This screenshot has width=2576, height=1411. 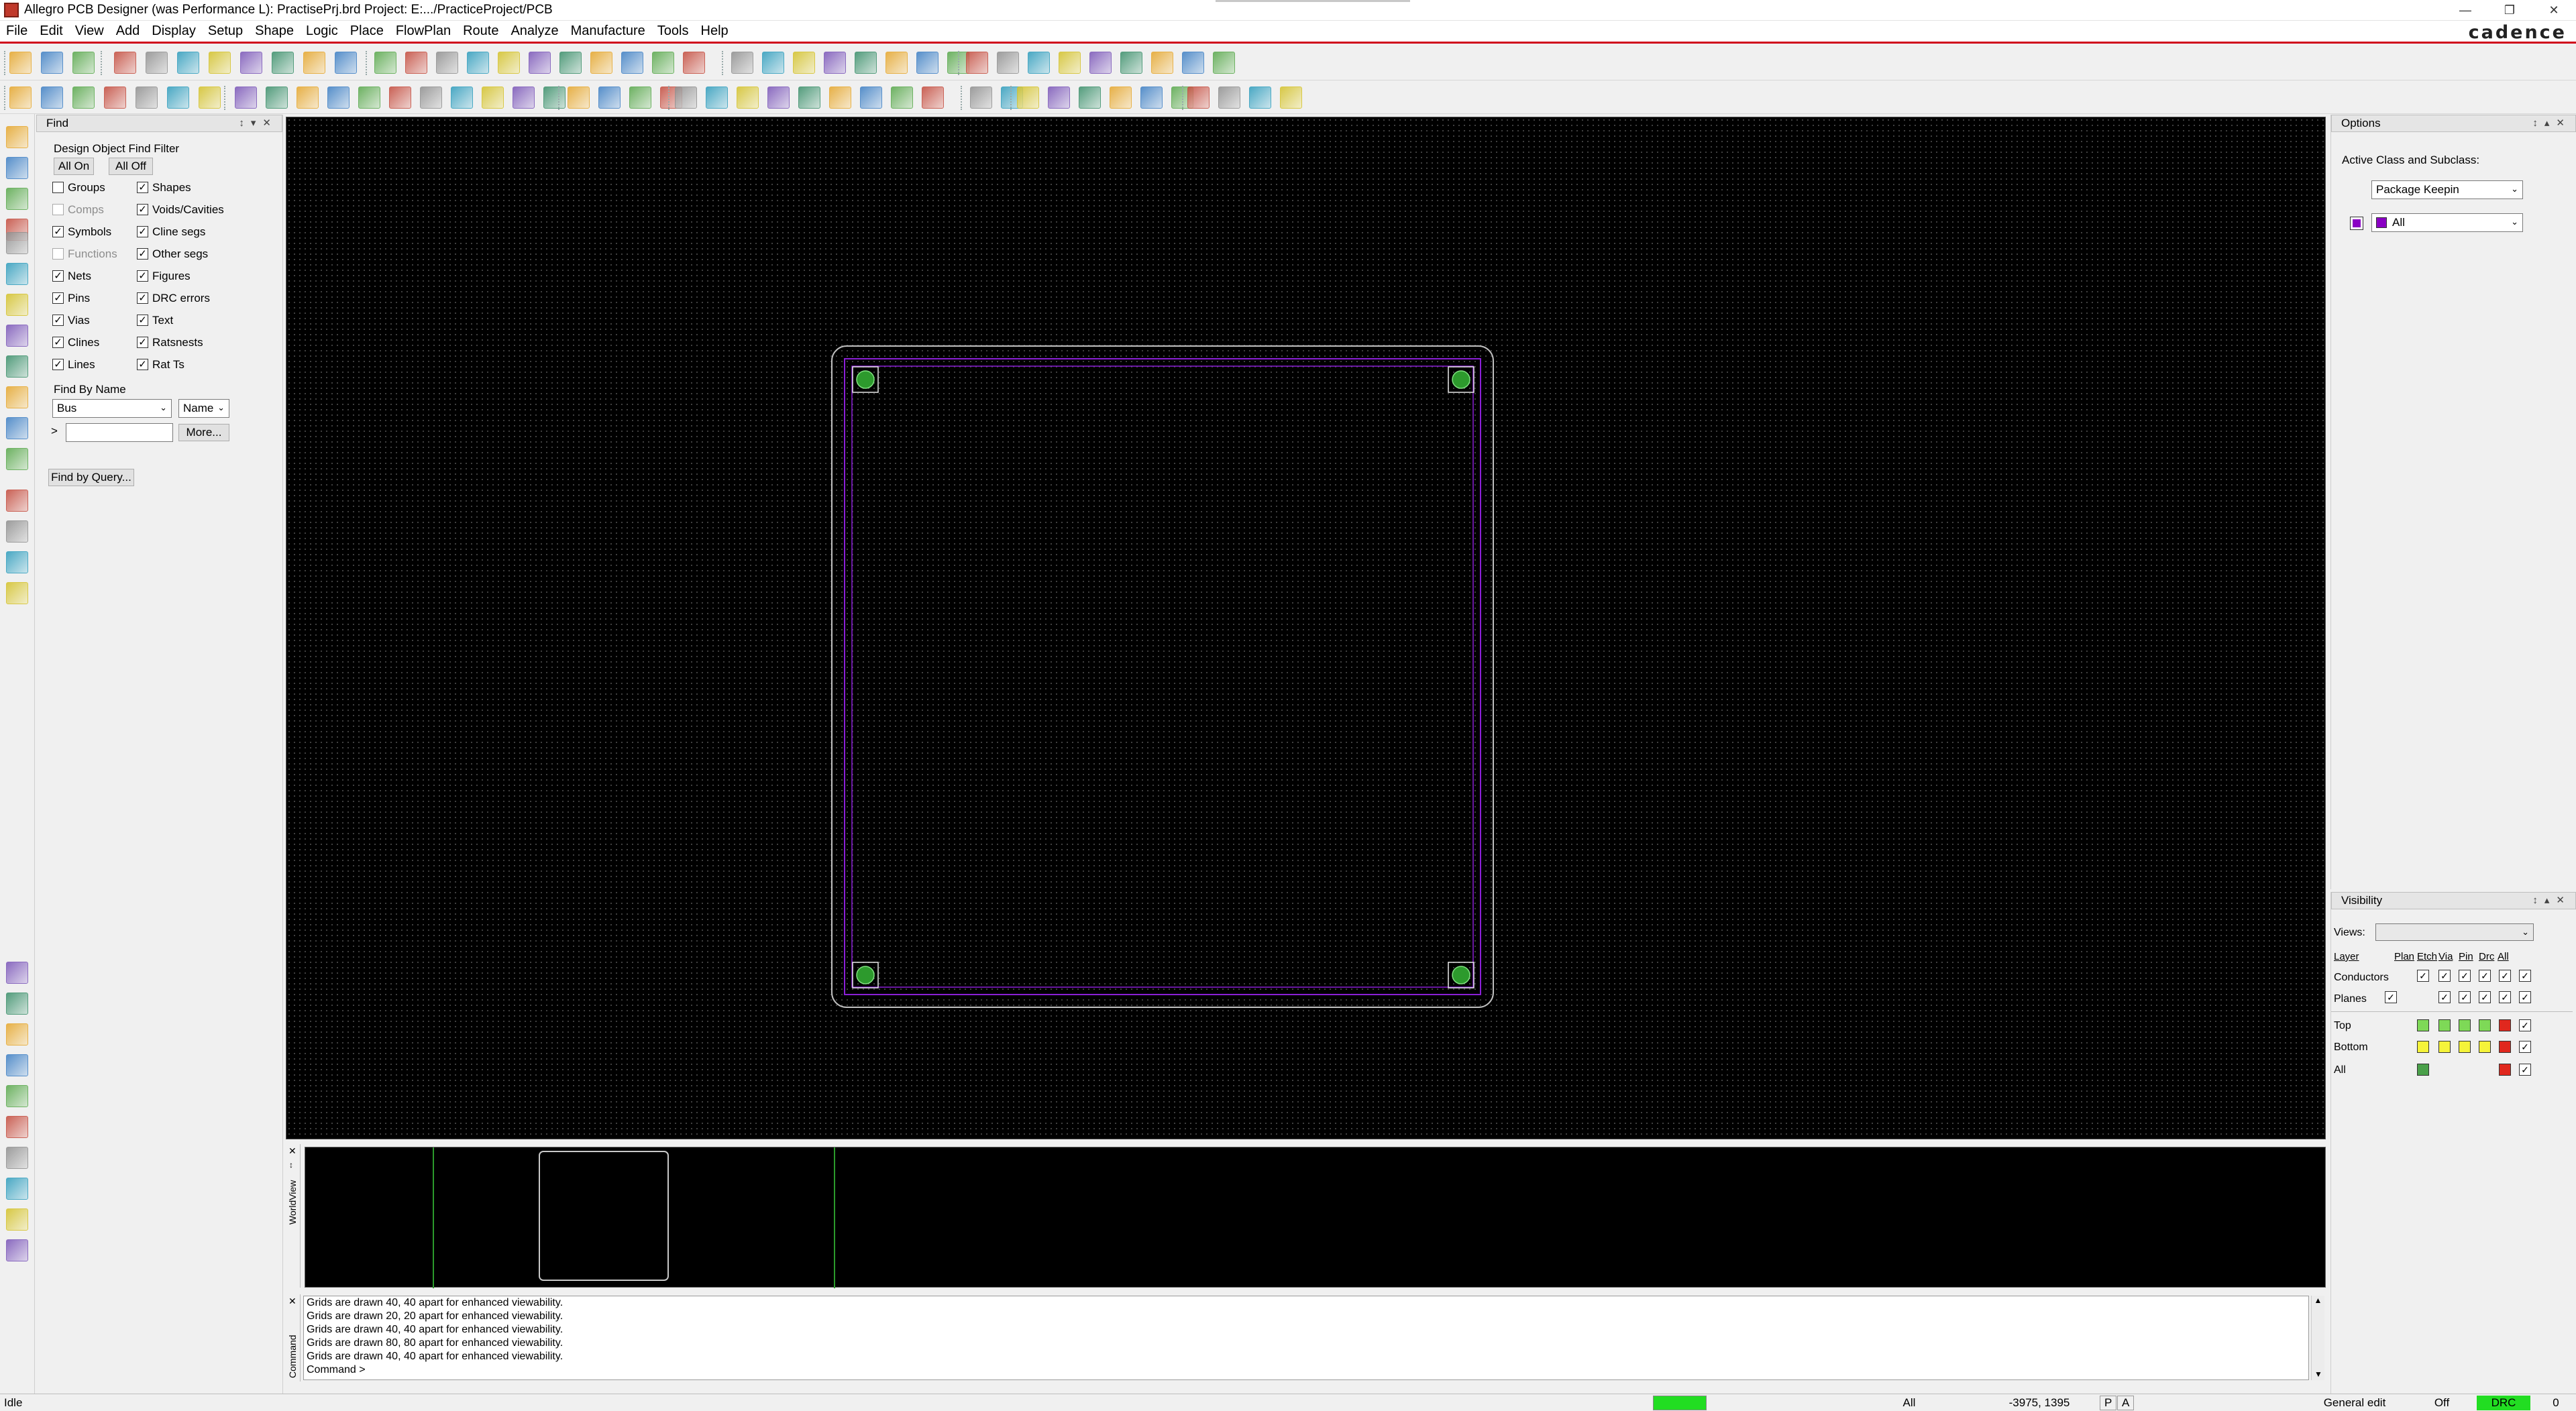 I want to click on class-select: Package Keepin ⌄, so click(x=2447, y=189).